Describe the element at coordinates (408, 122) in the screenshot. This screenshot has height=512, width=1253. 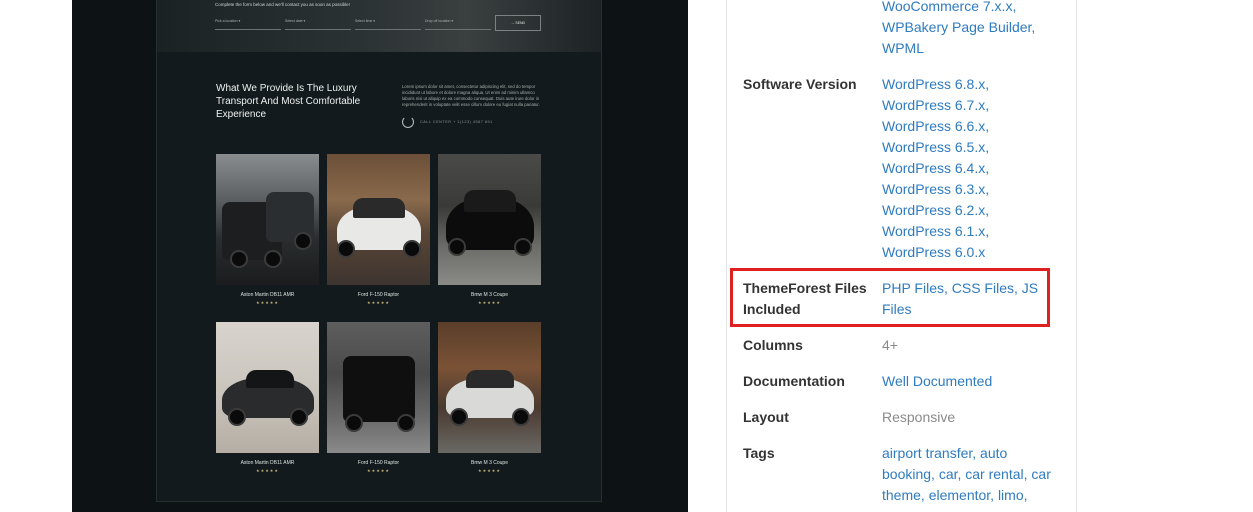
I see `headset-icon` at that location.